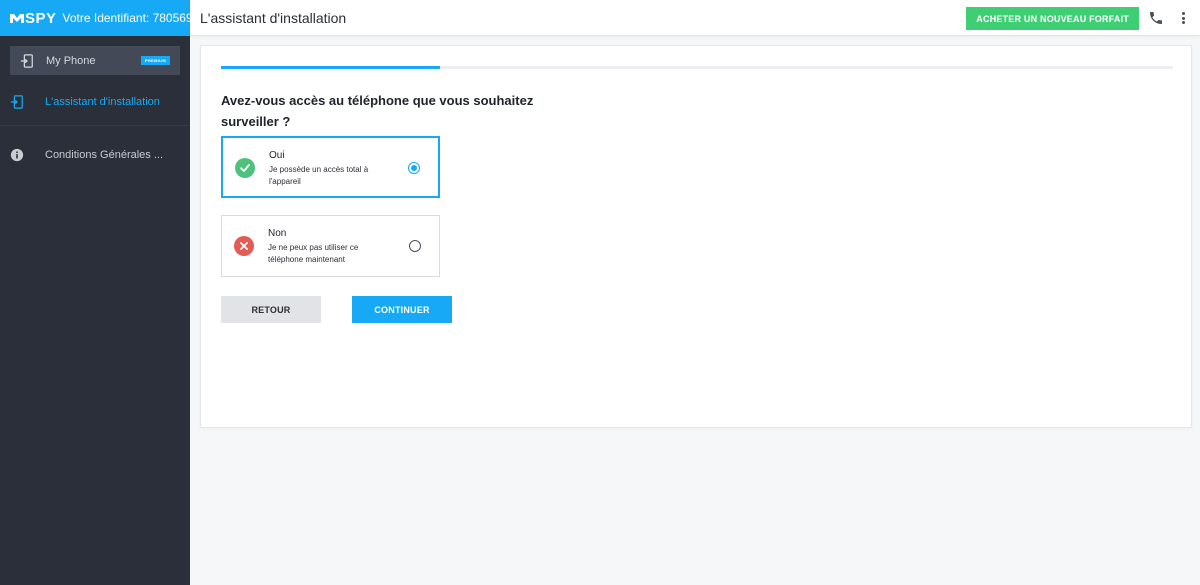 This screenshot has height=585, width=1200. Describe the element at coordinates (271, 309) in the screenshot. I see `back-button: RETOUR` at that location.